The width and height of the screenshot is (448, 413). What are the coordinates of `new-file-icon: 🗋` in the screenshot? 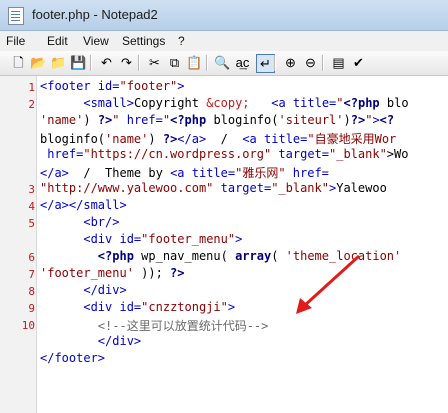 It's located at (18, 62).